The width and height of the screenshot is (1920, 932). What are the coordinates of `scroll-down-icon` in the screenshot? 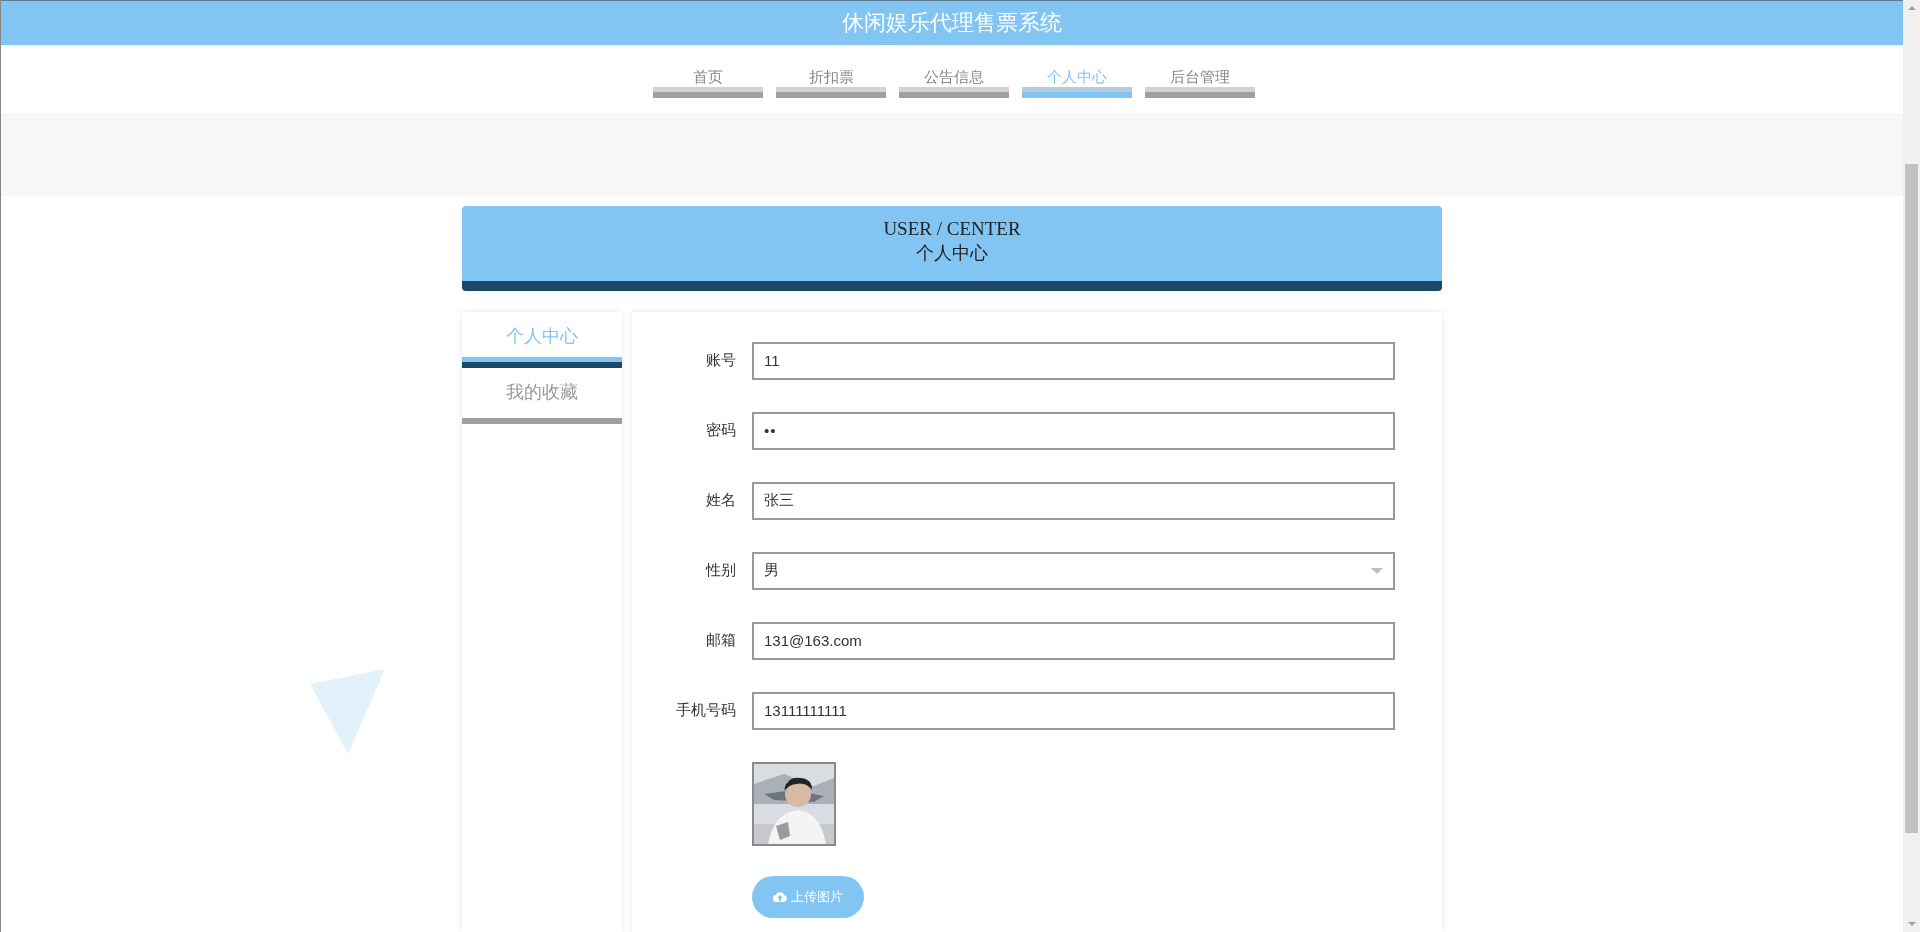 It's located at (1911, 924).